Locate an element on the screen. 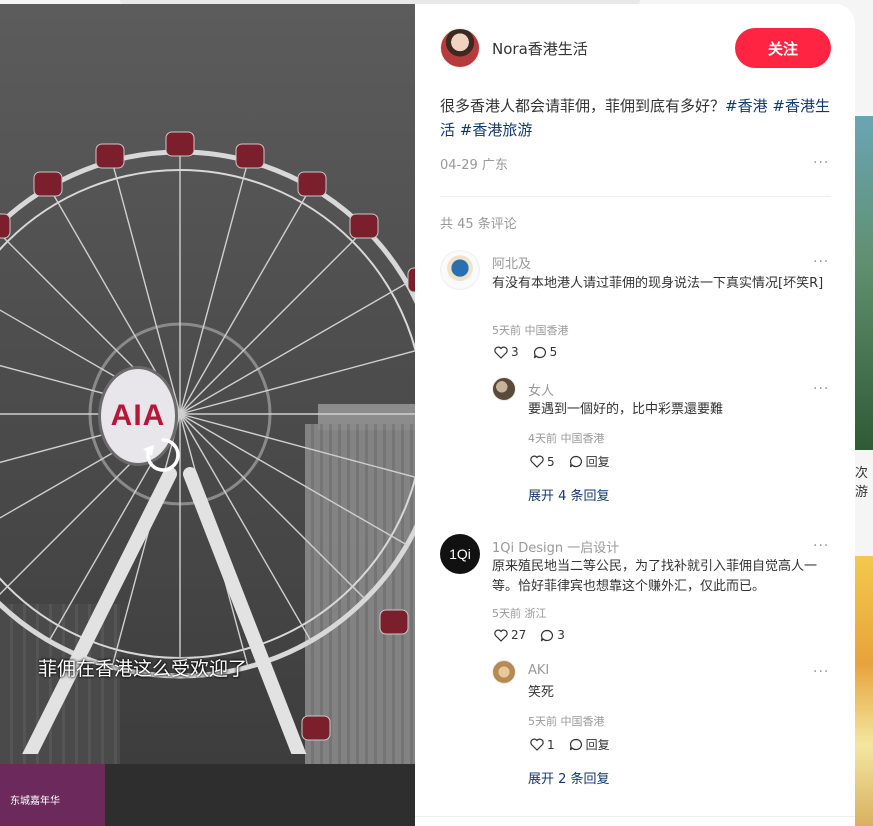 This screenshot has width=873, height=826. reply-time: 4天前 is located at coordinates (542, 438).